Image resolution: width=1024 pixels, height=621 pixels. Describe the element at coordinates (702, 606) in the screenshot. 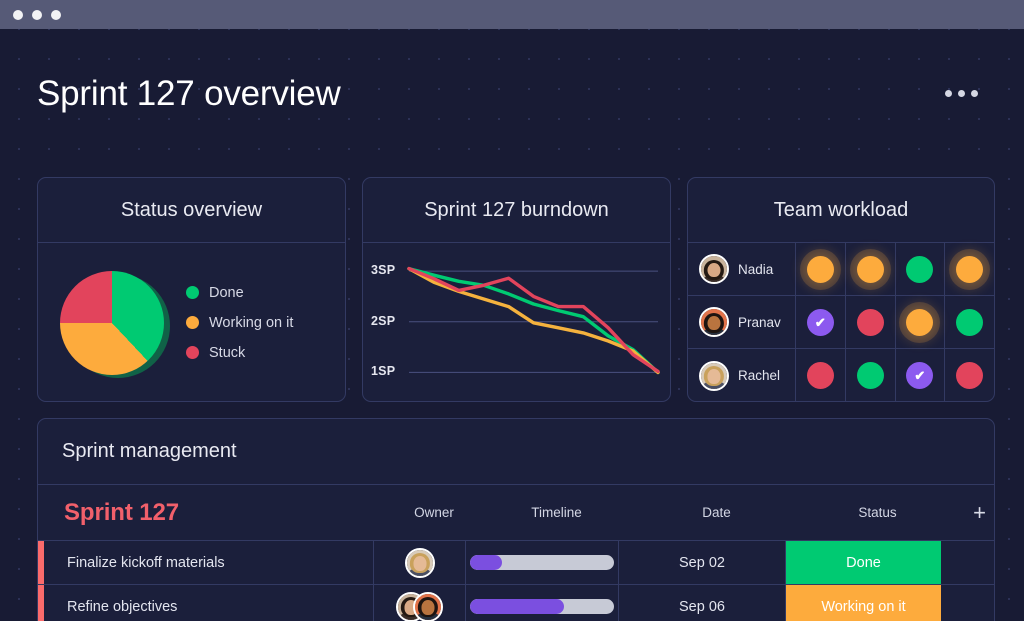

I see `date-value: Sep 06` at that location.